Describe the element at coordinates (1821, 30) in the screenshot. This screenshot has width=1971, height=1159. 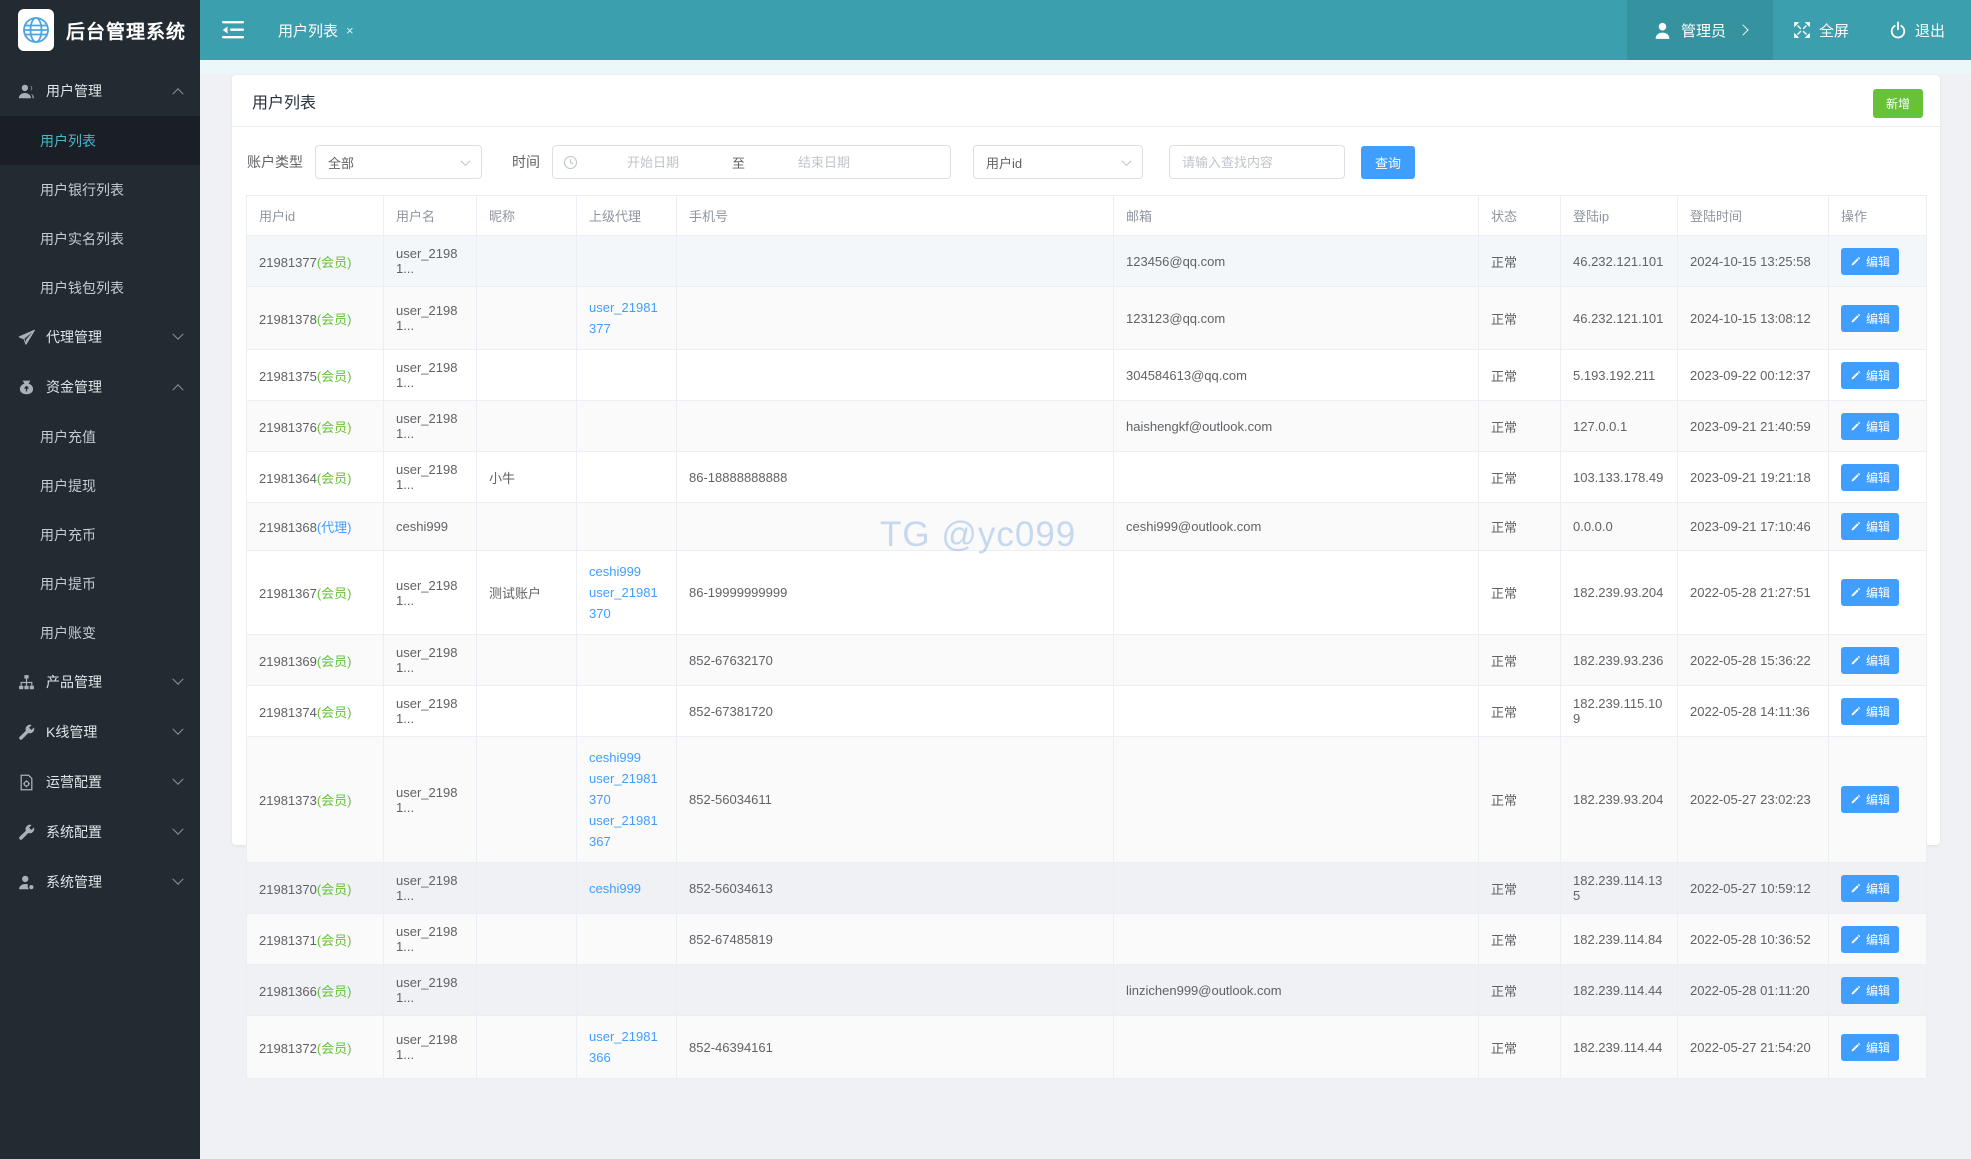
I see `fullscreen-button: 全屏` at that location.